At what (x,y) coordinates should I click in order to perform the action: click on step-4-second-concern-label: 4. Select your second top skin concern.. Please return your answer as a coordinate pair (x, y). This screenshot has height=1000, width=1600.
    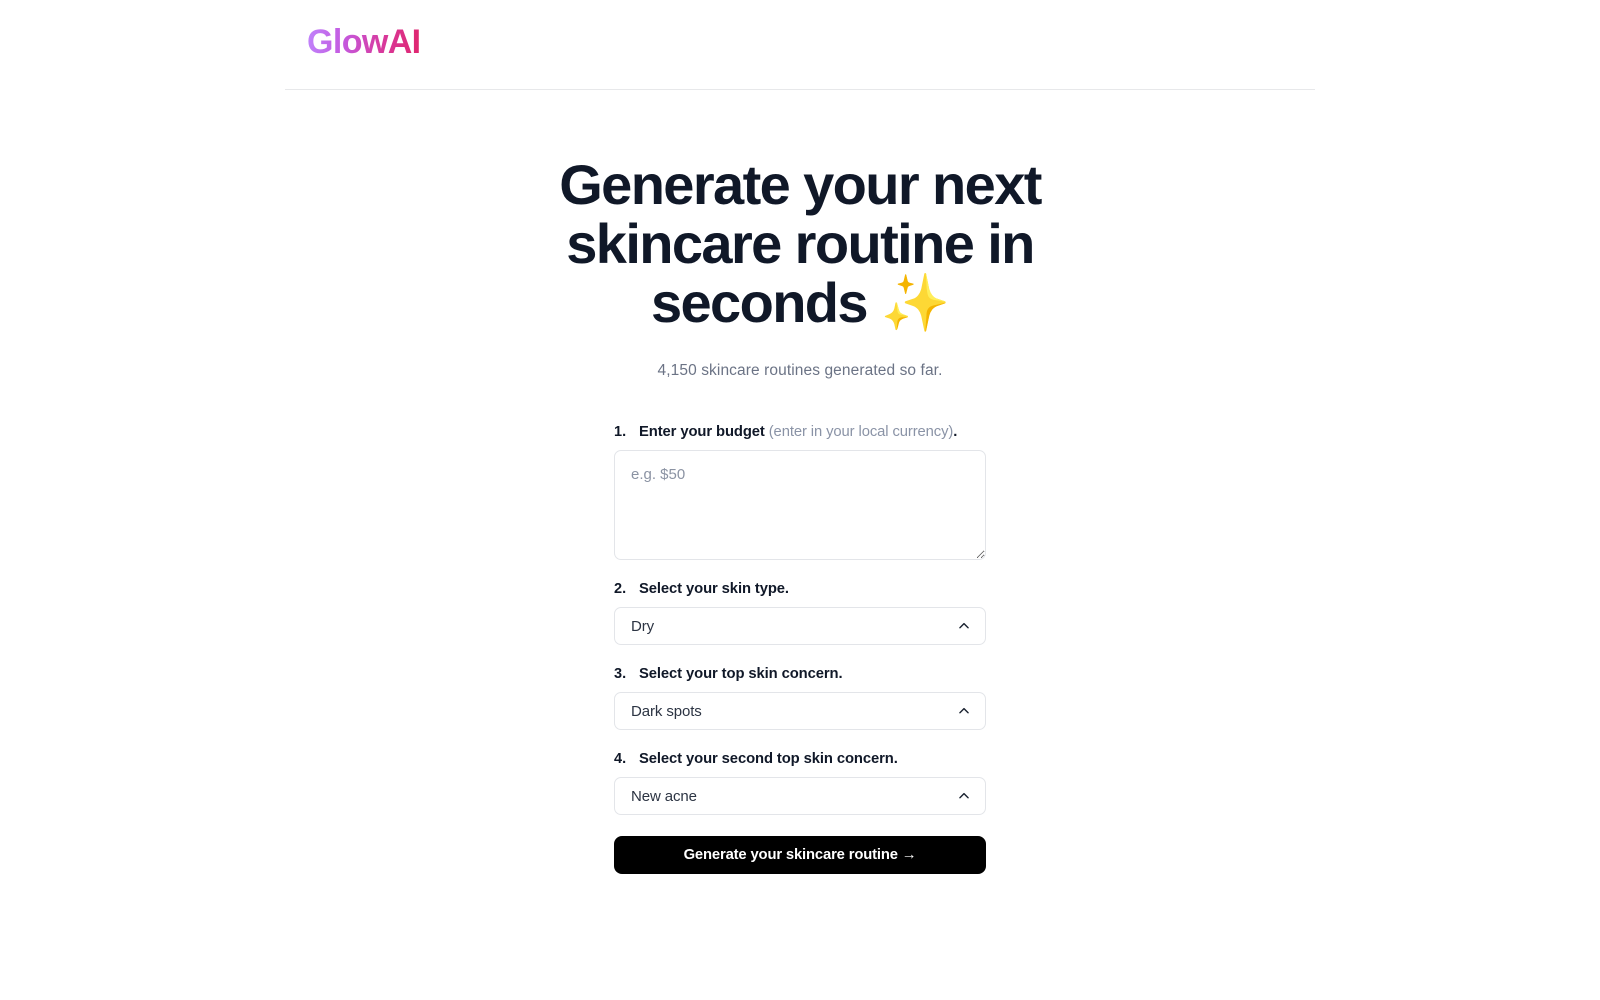
    Looking at the image, I should click on (800, 759).